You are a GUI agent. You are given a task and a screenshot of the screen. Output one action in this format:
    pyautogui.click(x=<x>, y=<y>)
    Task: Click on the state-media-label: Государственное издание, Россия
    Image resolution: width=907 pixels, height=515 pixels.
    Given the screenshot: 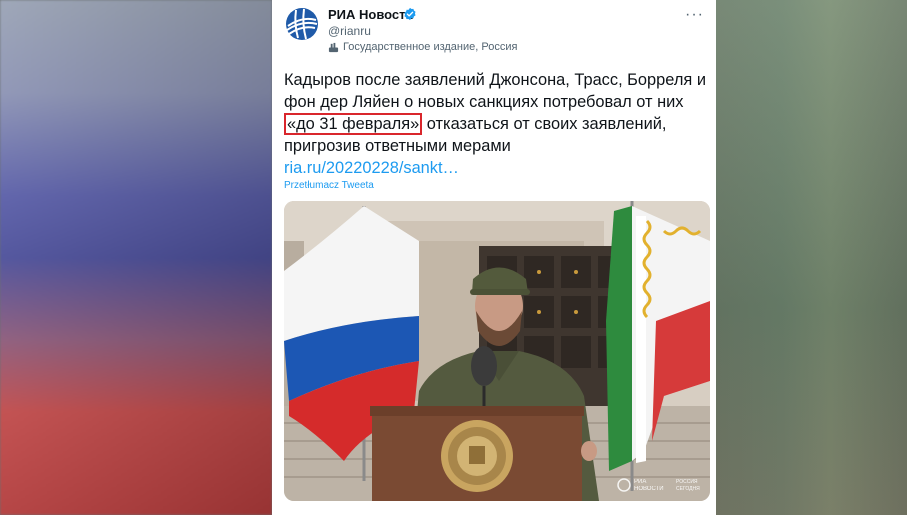 What is the action you would take?
    pyautogui.click(x=422, y=47)
    